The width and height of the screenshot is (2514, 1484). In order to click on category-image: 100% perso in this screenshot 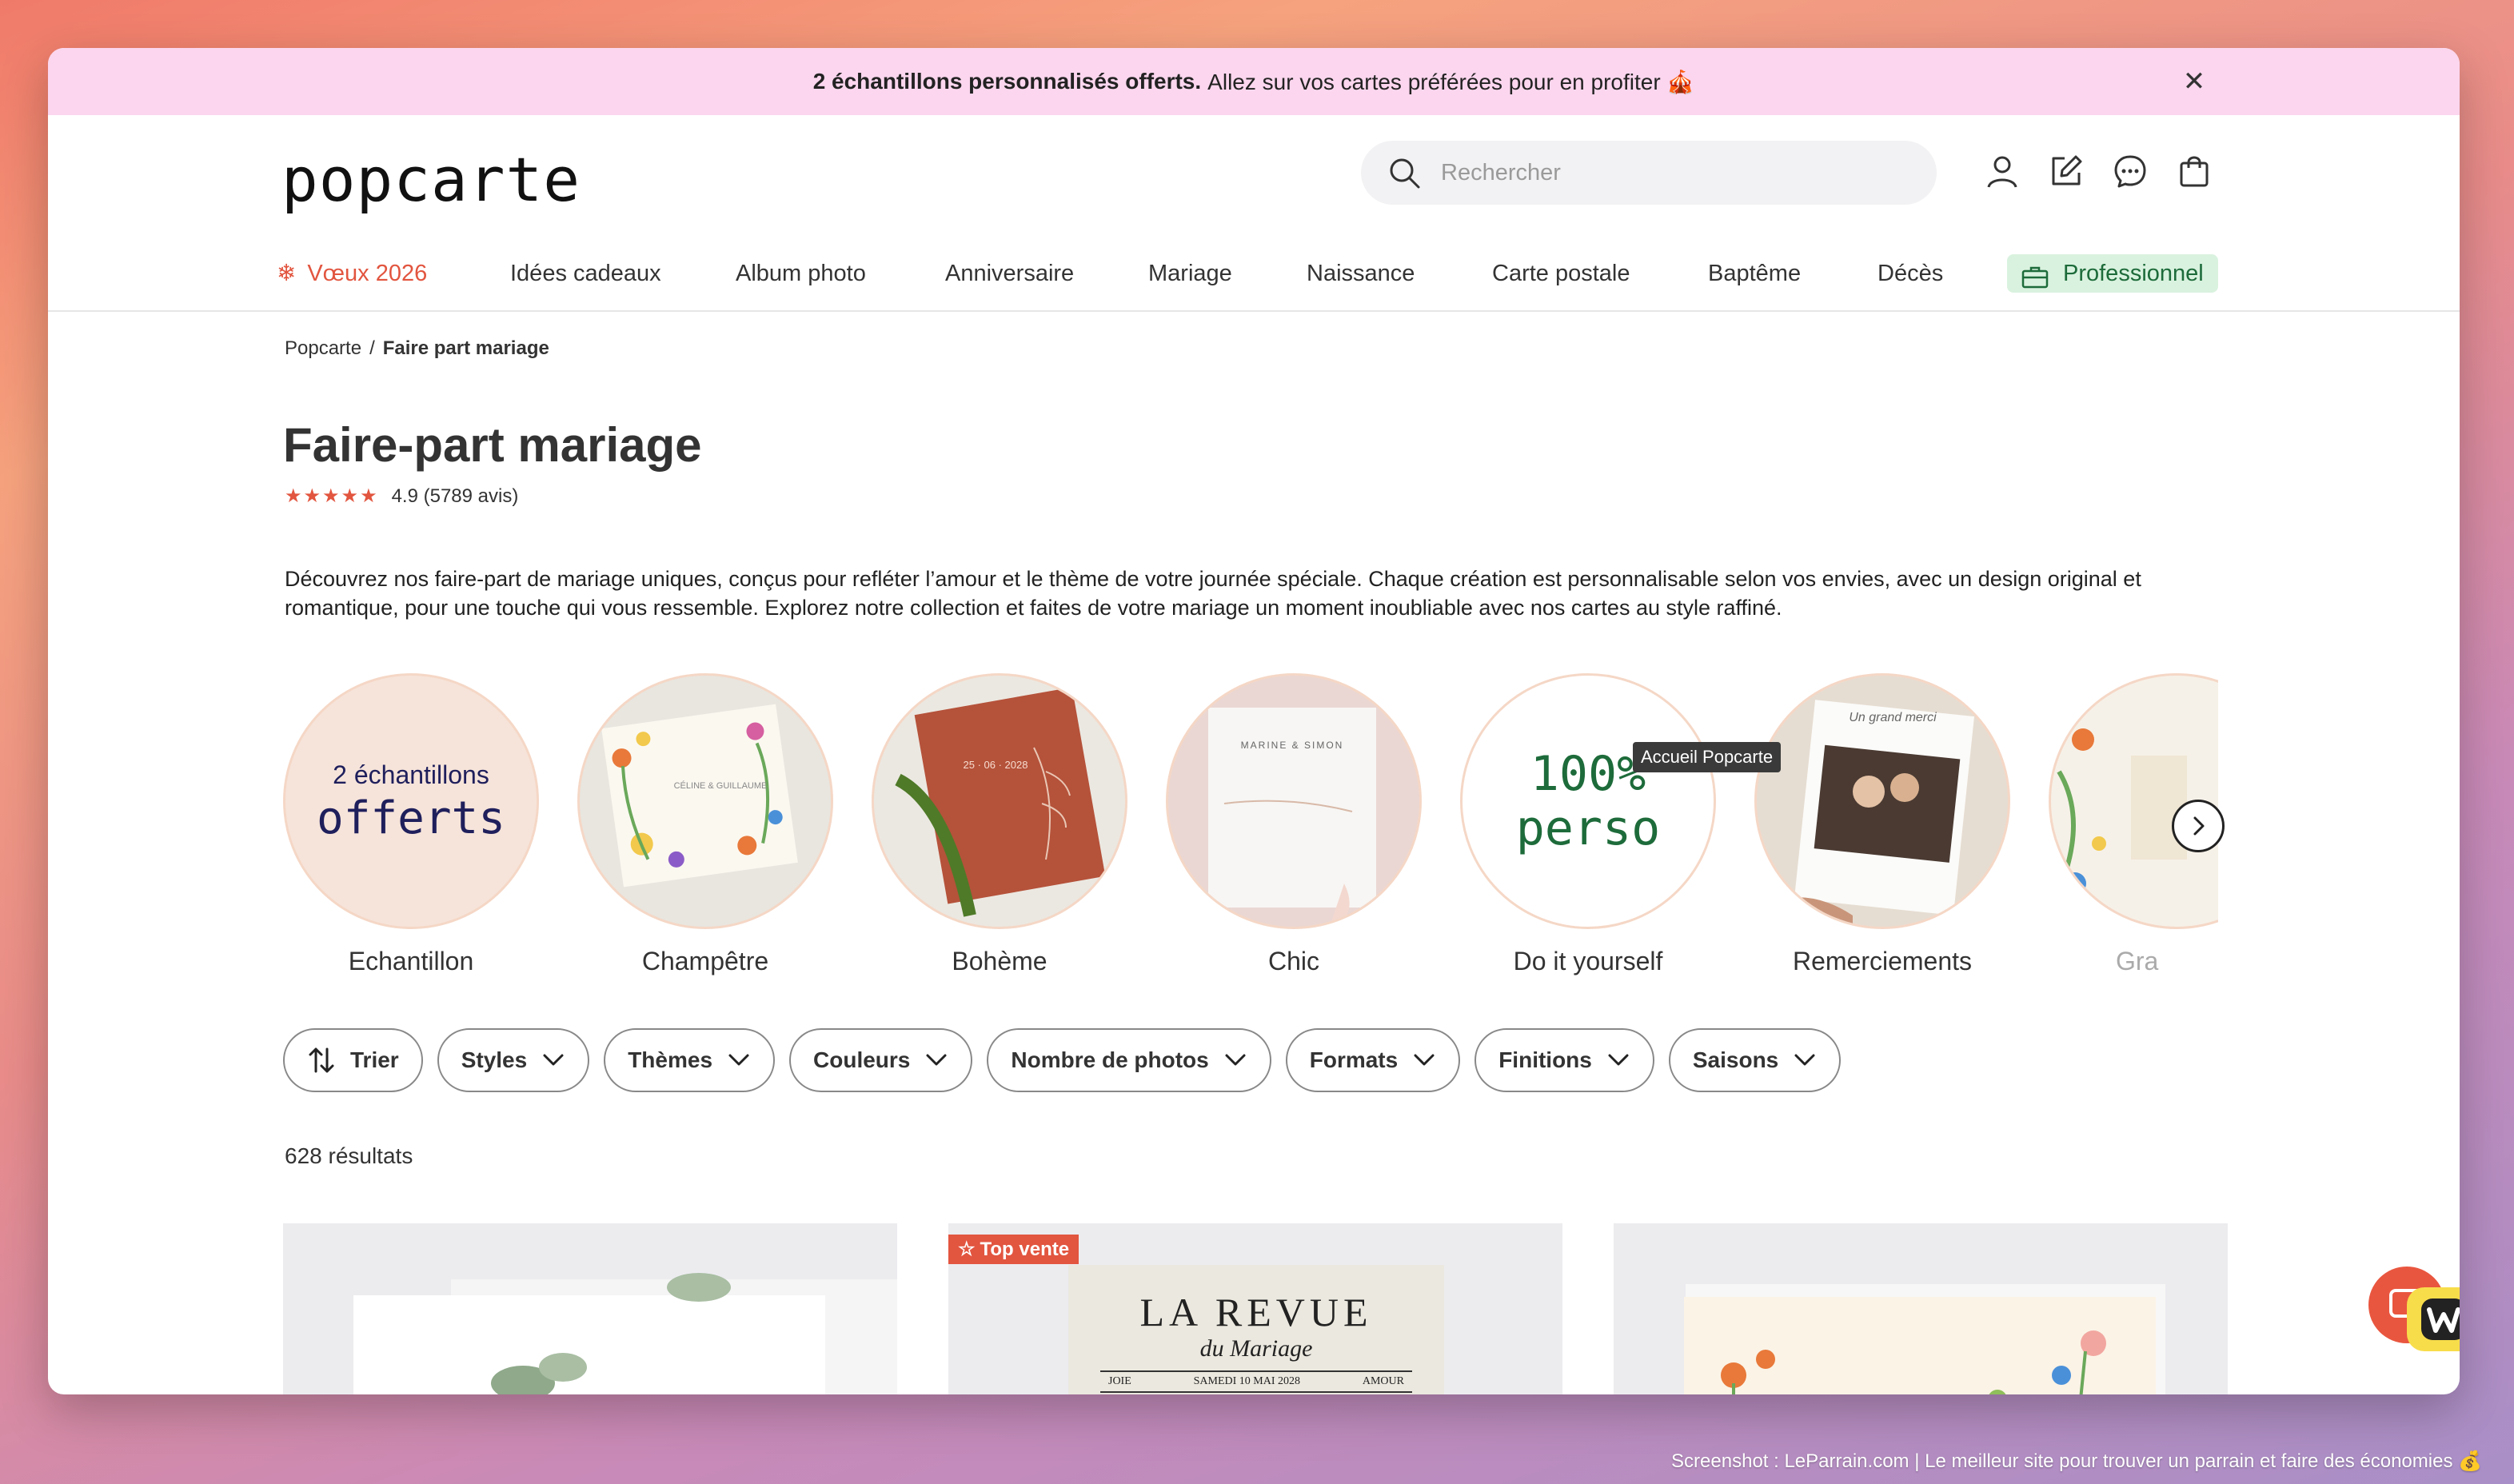, I will do `click(1588, 801)`.